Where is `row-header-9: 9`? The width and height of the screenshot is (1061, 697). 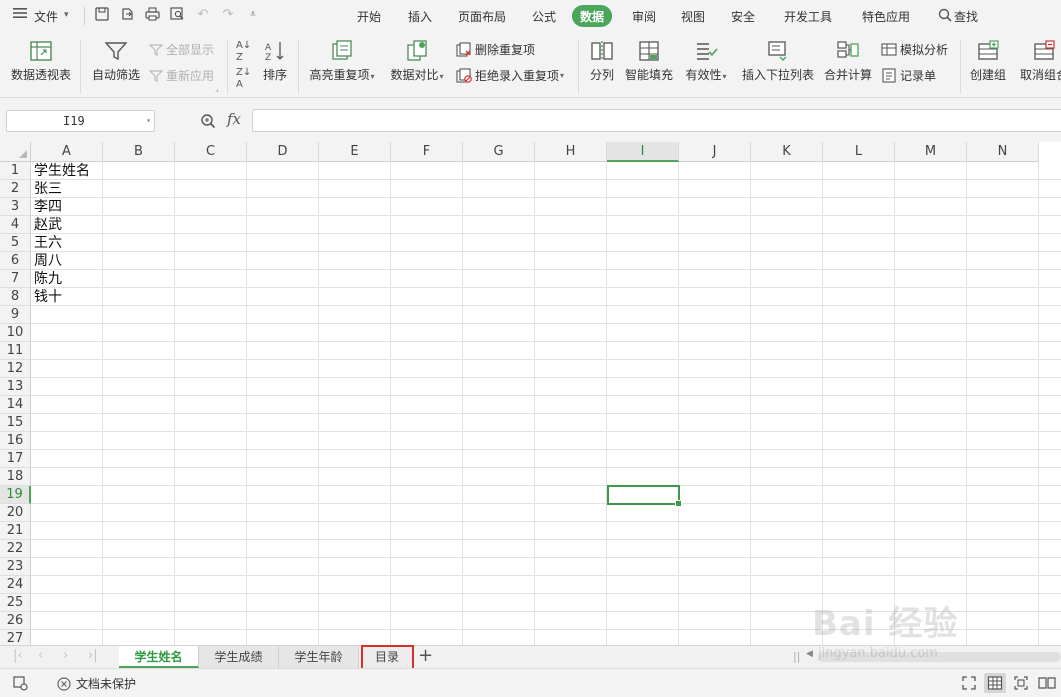 row-header-9: 9 is located at coordinates (15, 315).